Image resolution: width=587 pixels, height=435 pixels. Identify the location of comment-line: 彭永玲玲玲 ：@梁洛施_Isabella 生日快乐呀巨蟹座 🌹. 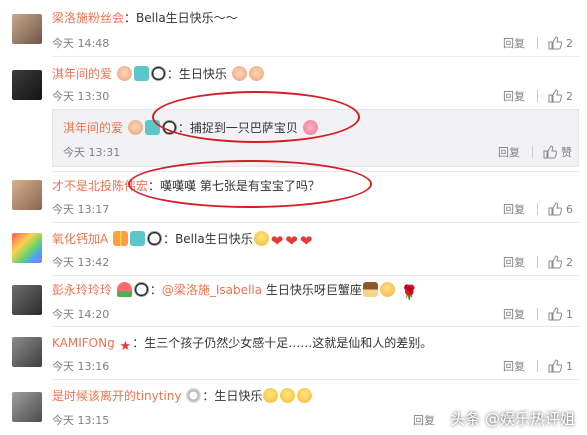
(235, 291).